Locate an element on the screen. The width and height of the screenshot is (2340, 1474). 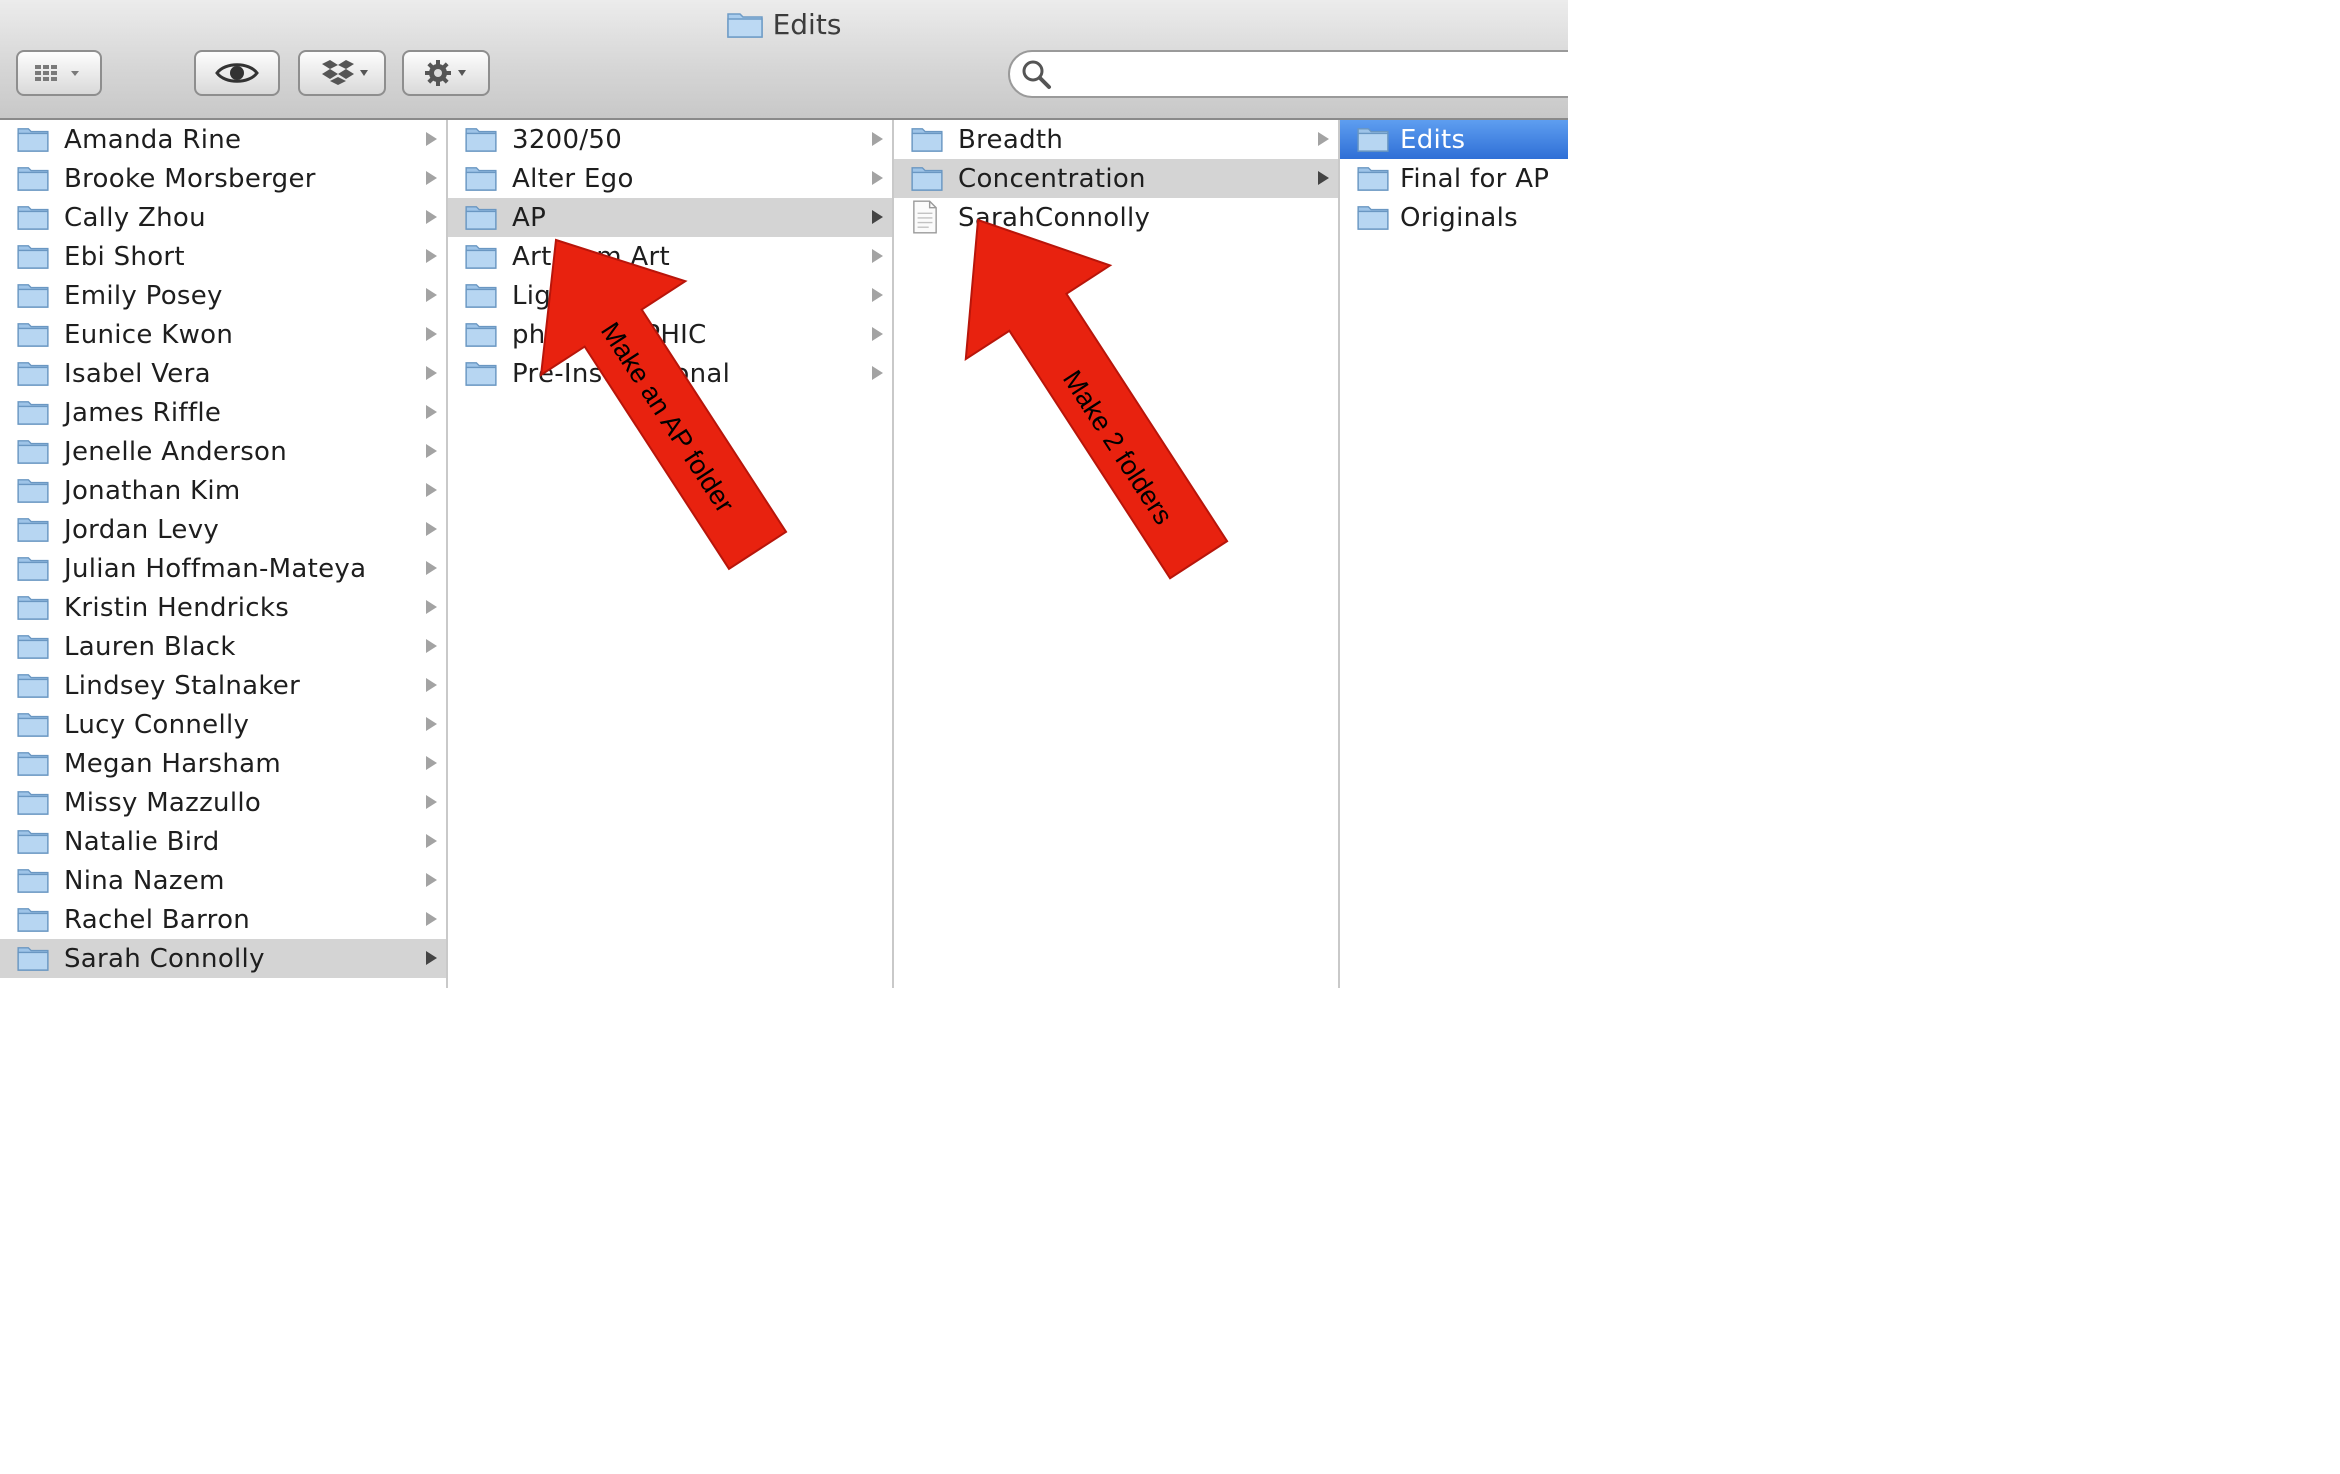
column-2-item: SarahConnolly is located at coordinates (1116, 217).